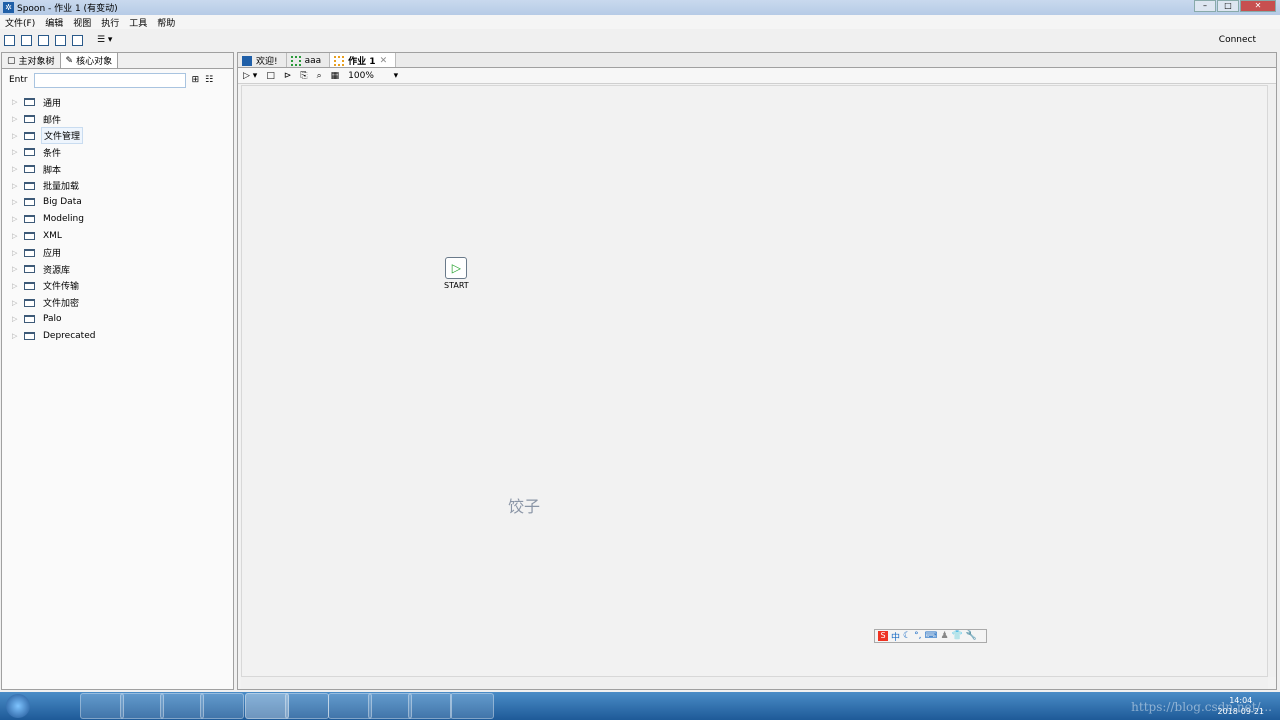 The width and height of the screenshot is (1280, 720). Describe the element at coordinates (309, 60) in the screenshot. I see `tab-aaa: aaa` at that location.